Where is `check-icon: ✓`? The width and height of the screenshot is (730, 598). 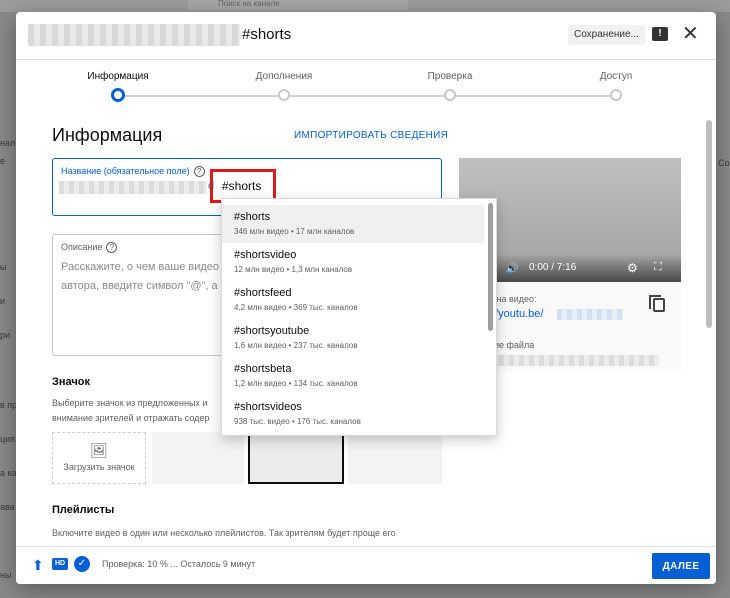 check-icon: ✓ is located at coordinates (82, 564).